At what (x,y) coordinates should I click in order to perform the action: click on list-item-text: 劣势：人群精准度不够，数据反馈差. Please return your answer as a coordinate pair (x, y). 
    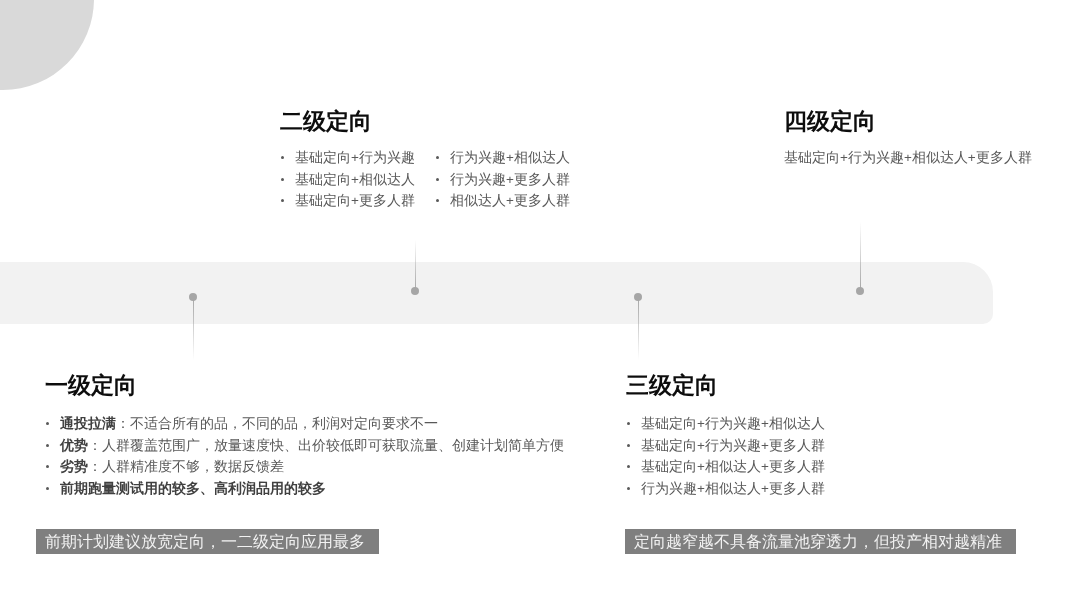
    Looking at the image, I should click on (172, 467).